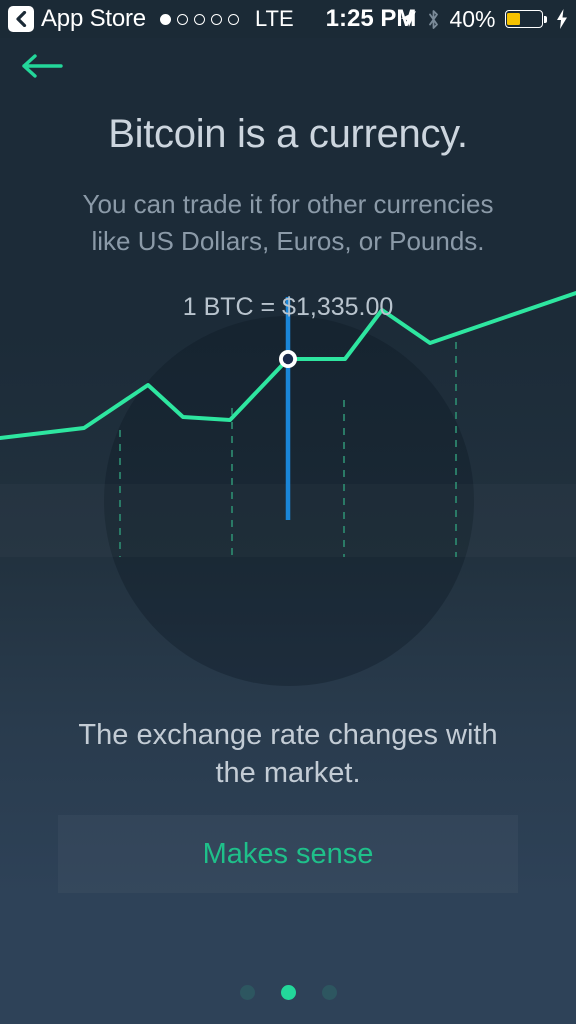 The height and width of the screenshot is (1024, 576). What do you see at coordinates (288, 204) in the screenshot?
I see `subtitle-line-1: You can trade it for other currencies` at bounding box center [288, 204].